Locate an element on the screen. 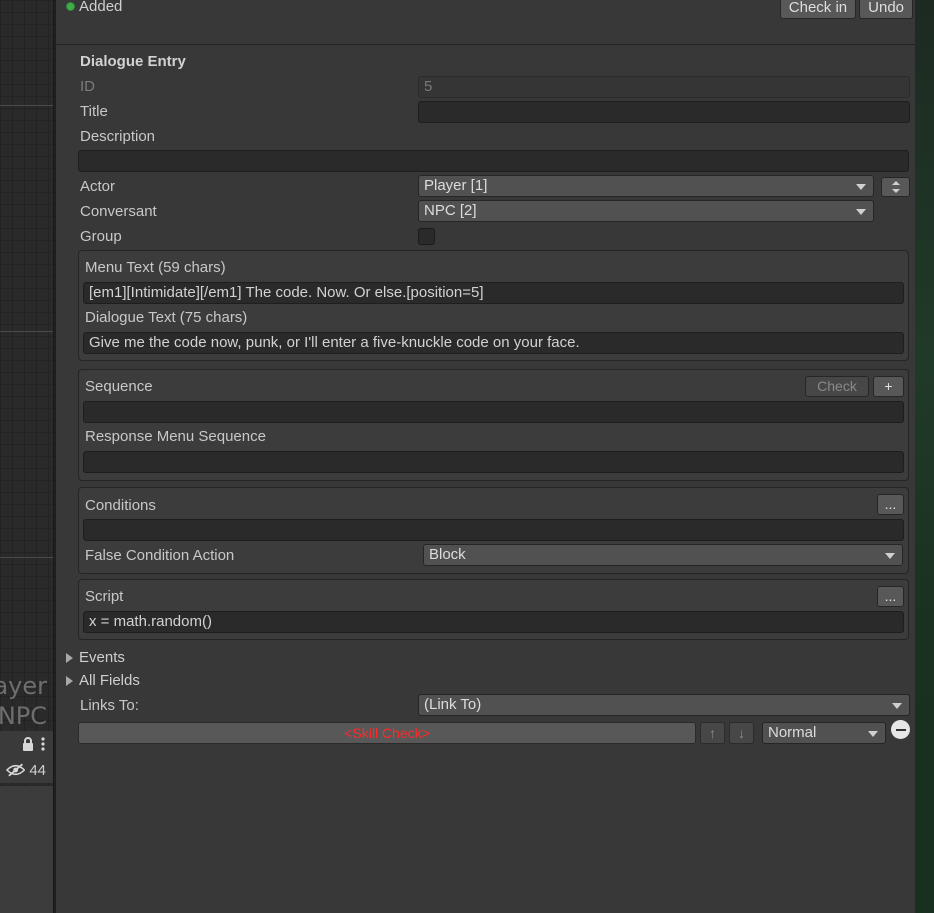  group-checkbox is located at coordinates (426, 236).